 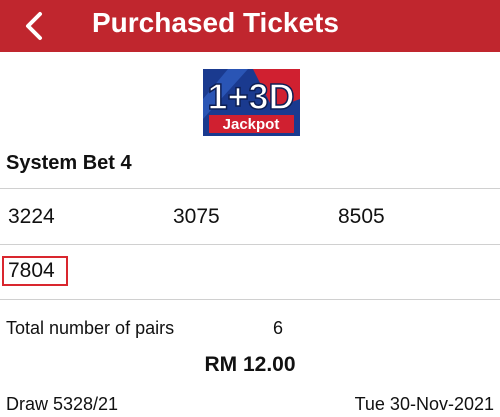 What do you see at coordinates (62, 404) in the screenshot?
I see `draw-number: Draw 5328/21` at bounding box center [62, 404].